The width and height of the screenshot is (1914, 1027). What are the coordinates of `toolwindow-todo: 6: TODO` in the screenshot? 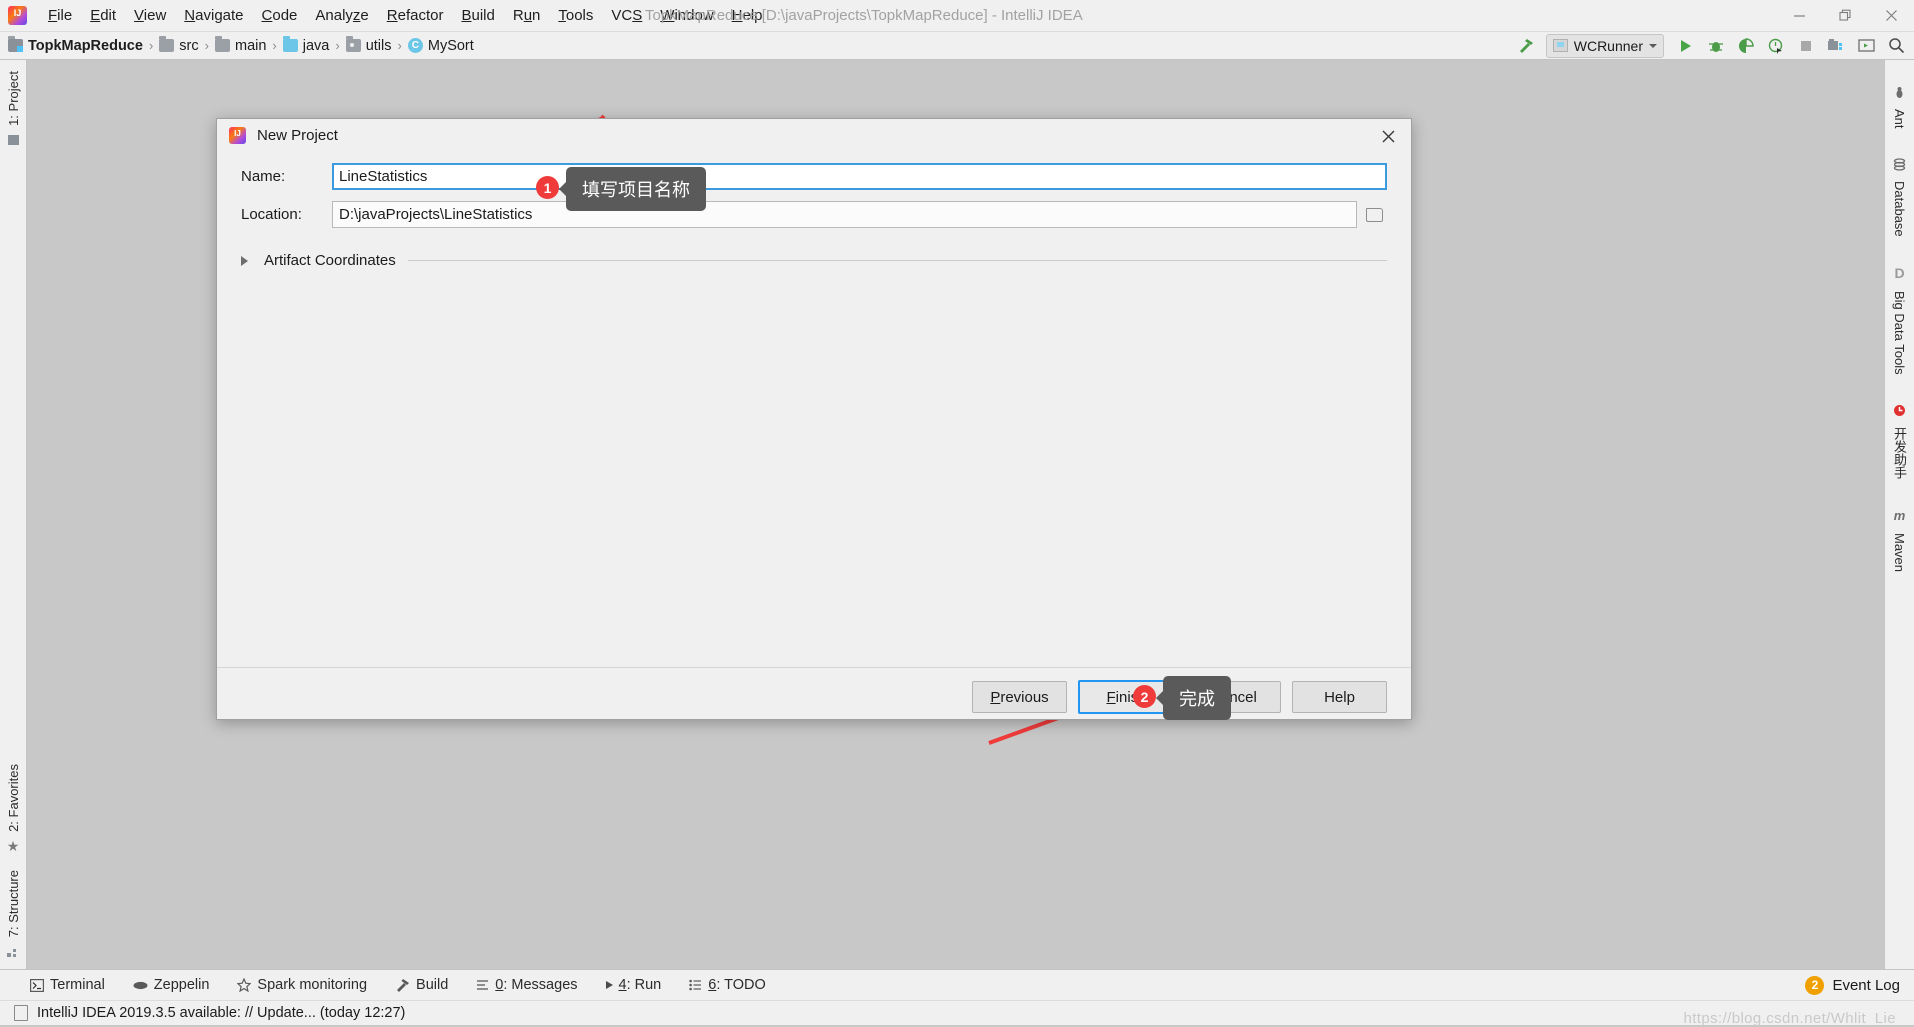 It's located at (727, 985).